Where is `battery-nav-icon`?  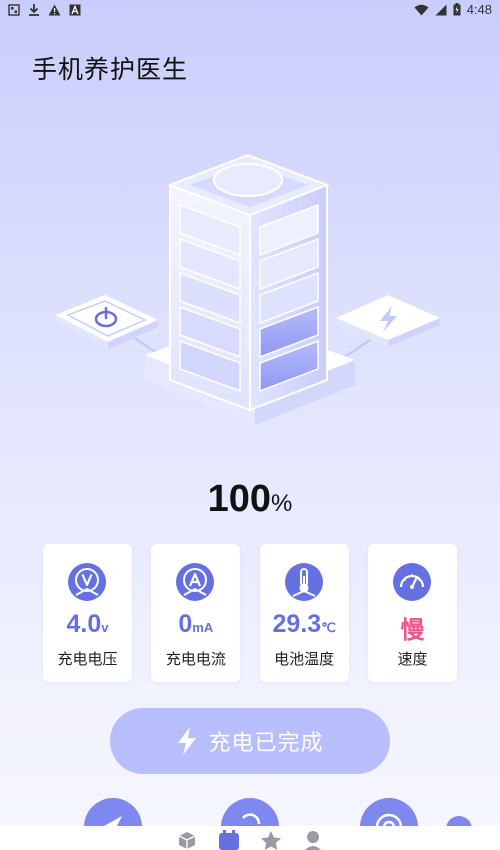 battery-nav-icon is located at coordinates (229, 840).